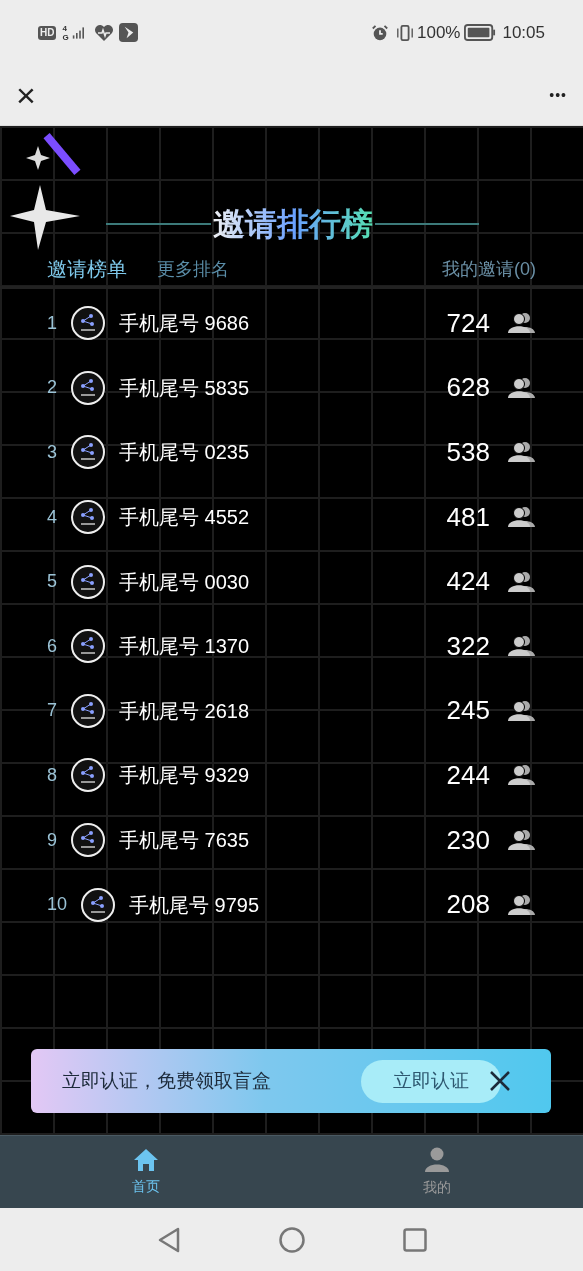 This screenshot has height=1271, width=583. What do you see at coordinates (184, 388) in the screenshot?
I see `phone-name: 手机尾号 5835` at bounding box center [184, 388].